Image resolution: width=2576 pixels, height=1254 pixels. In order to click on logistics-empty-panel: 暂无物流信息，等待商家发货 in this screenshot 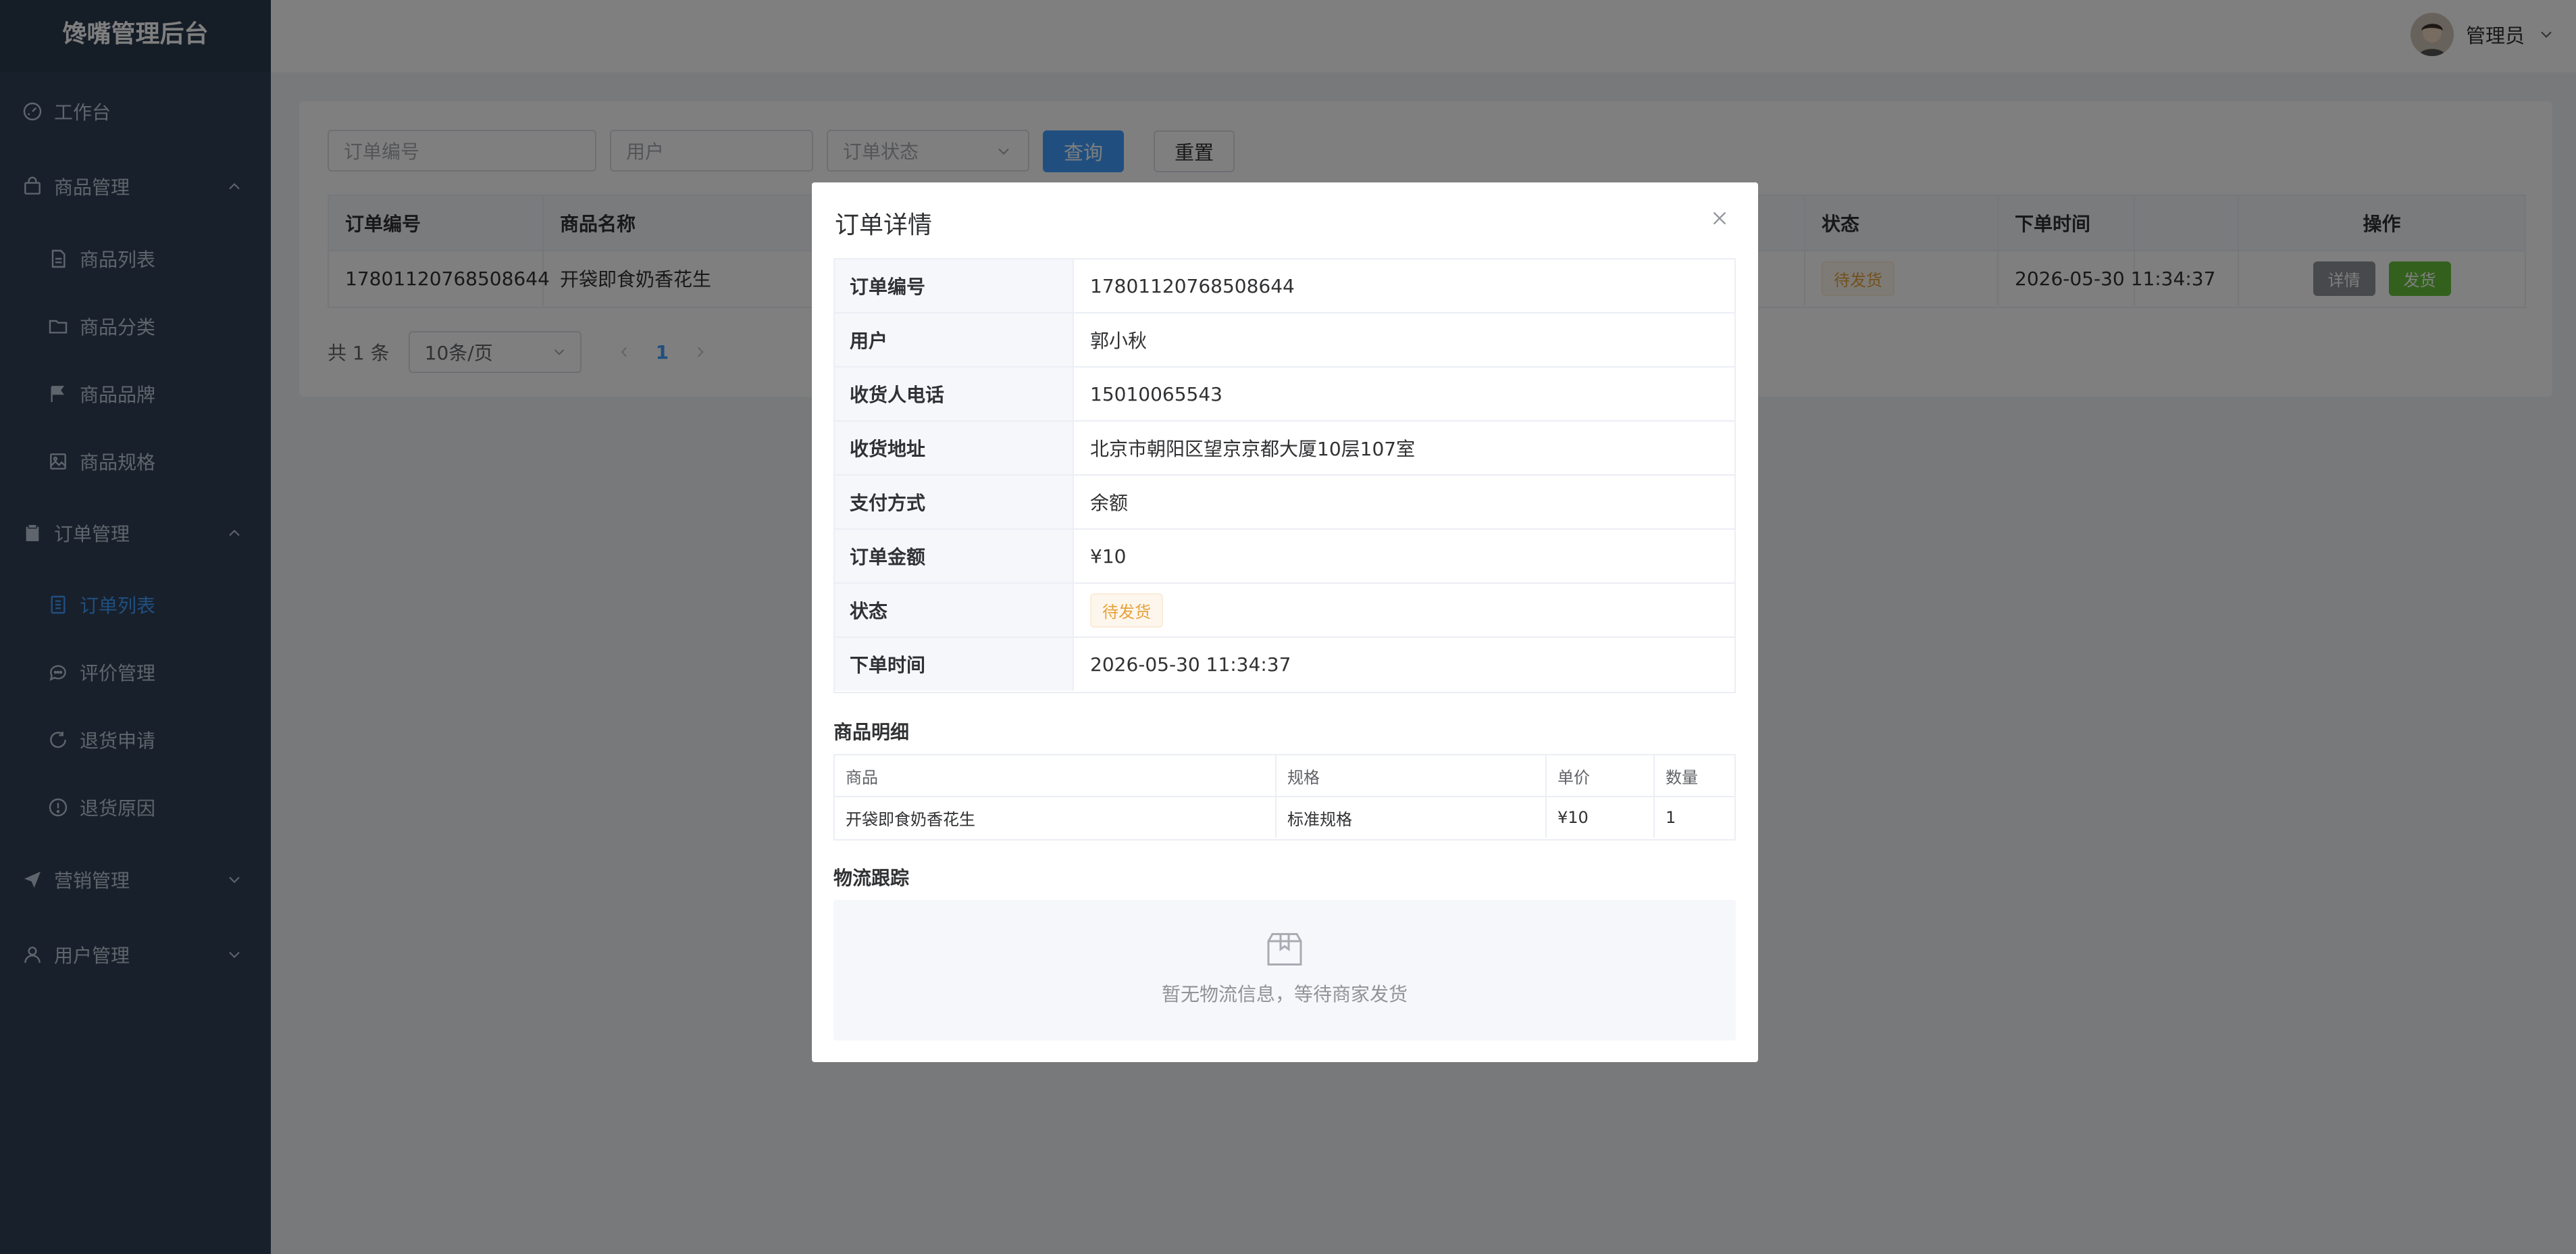, I will do `click(1284, 970)`.